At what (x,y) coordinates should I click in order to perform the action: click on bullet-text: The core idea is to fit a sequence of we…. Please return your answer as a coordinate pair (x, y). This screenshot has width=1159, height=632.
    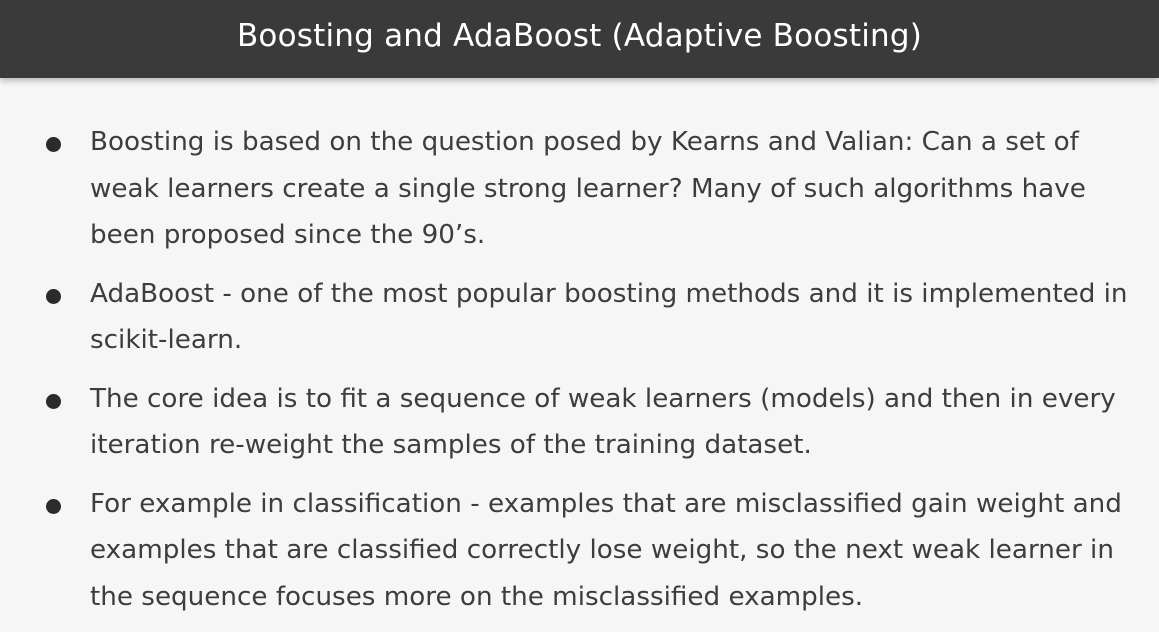
    Looking at the image, I should click on (603, 422).